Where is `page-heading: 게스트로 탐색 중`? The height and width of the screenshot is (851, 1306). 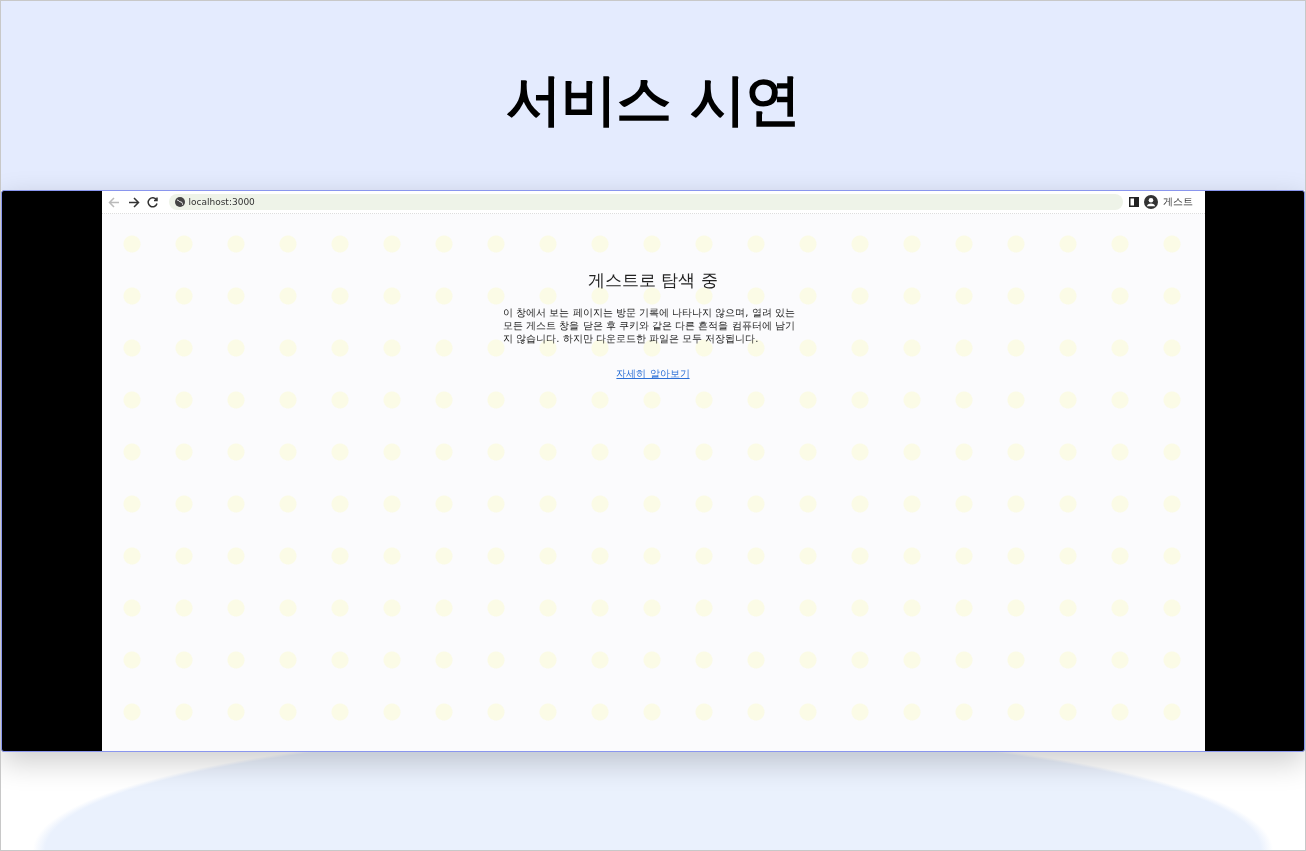 page-heading: 게스트로 탐색 중 is located at coordinates (653, 280).